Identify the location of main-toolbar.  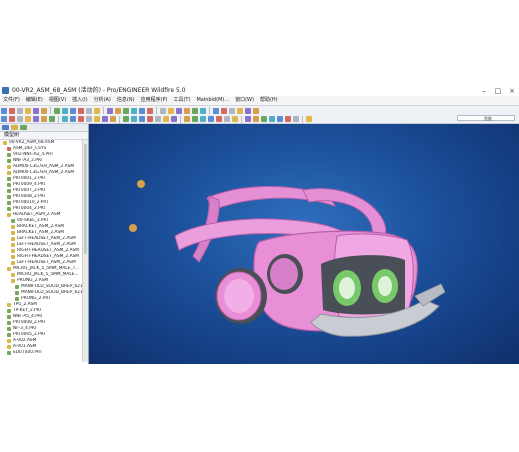
(259, 110).